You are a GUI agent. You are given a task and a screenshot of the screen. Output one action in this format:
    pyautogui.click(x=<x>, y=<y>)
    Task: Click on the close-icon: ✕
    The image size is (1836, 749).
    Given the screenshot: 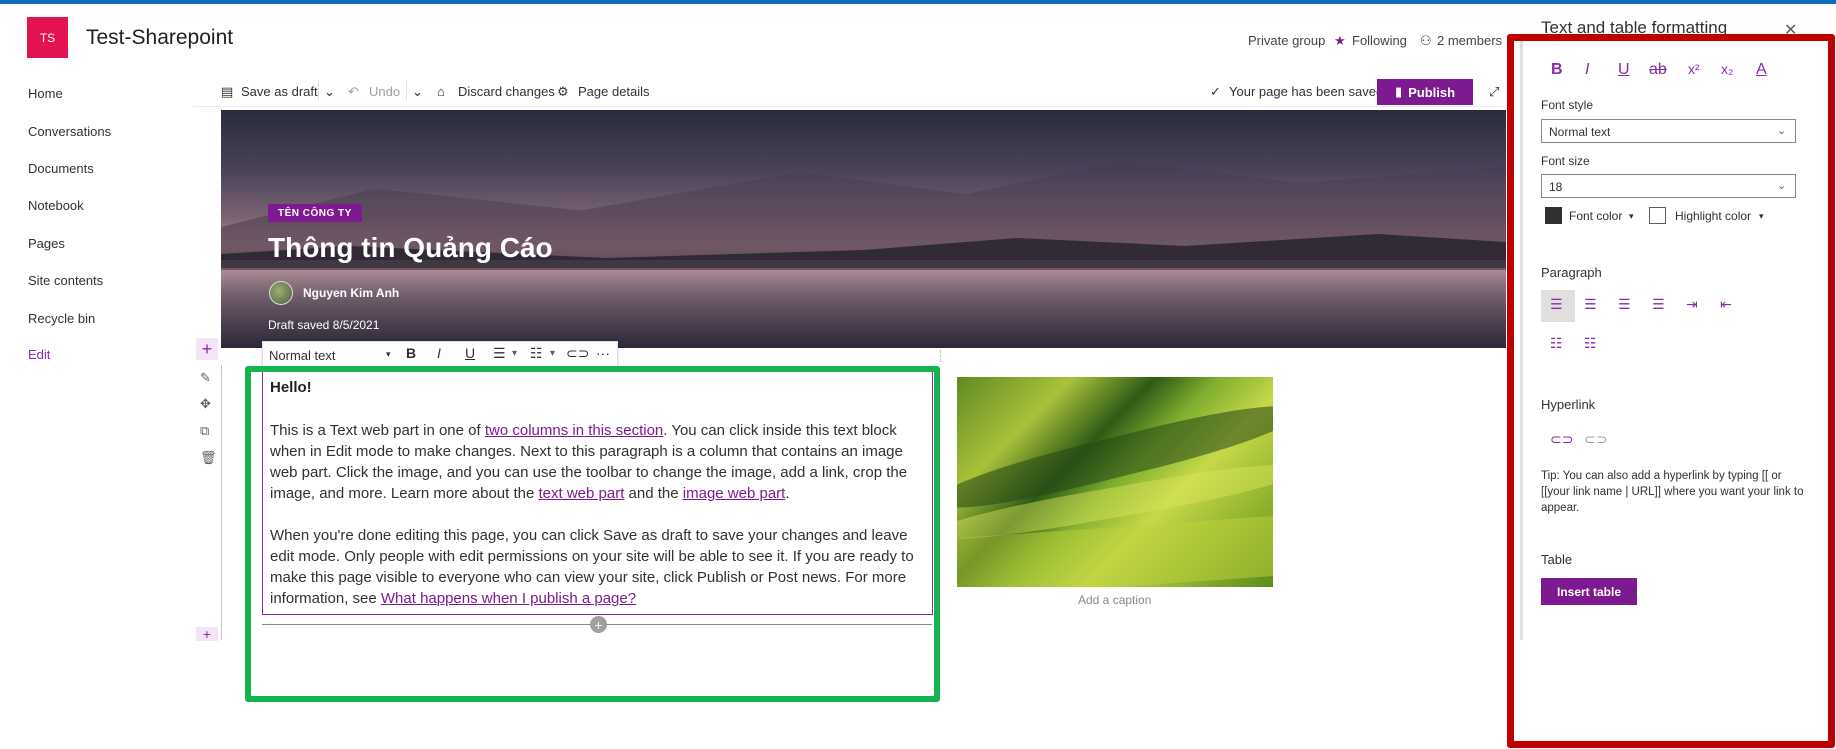 What is the action you would take?
    pyautogui.click(x=1790, y=30)
    